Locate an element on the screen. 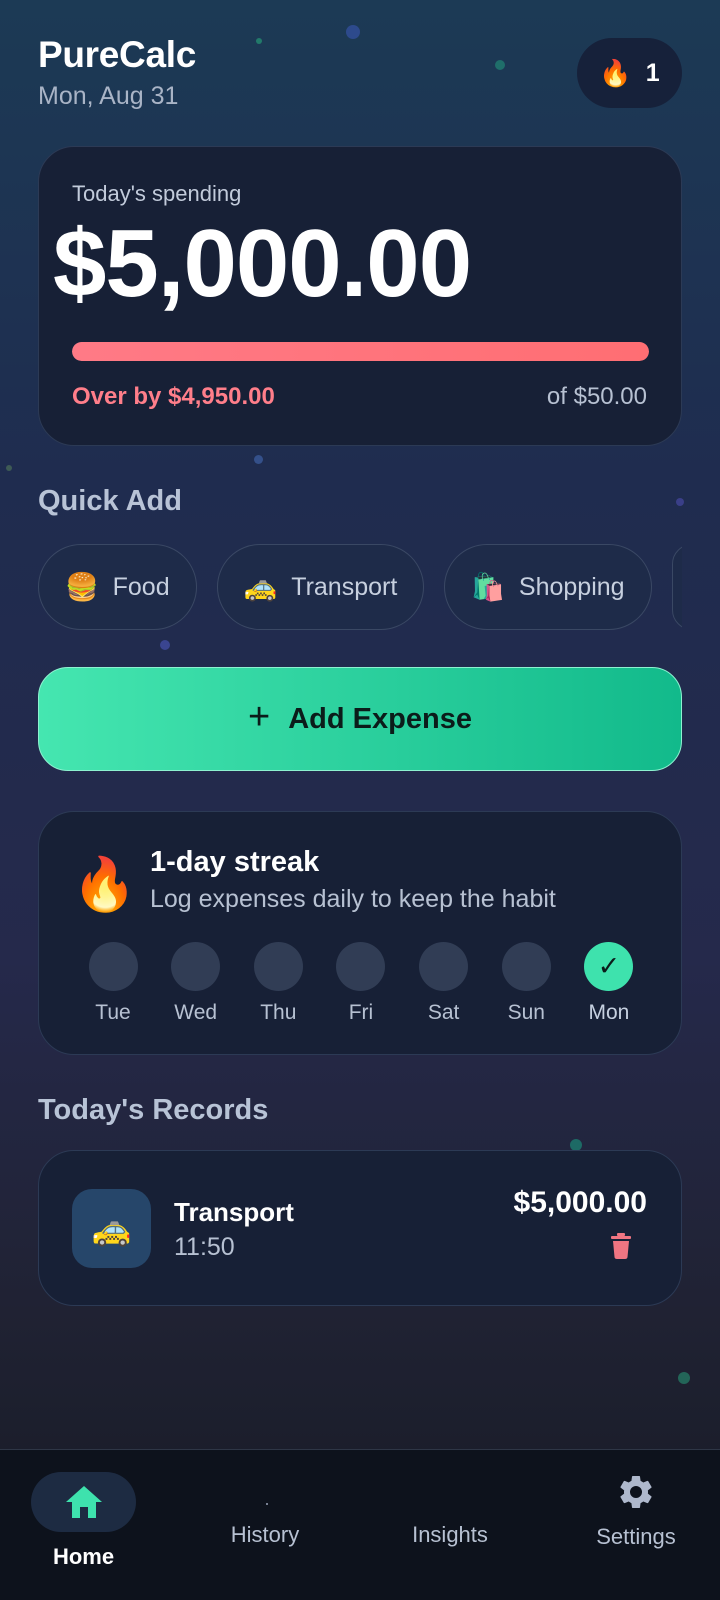 The width and height of the screenshot is (720, 1600). budget-total-text: of $50.00 is located at coordinates (596, 396).